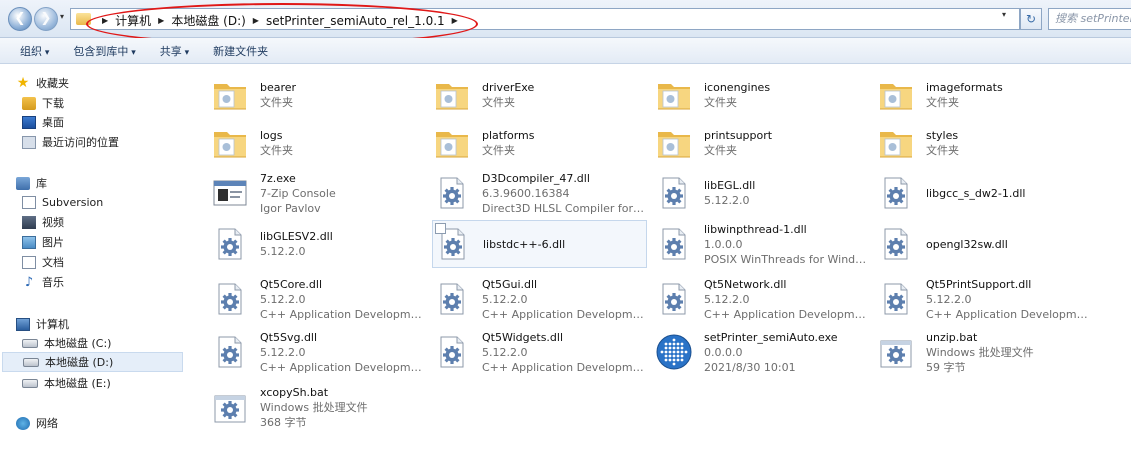  I want to click on sidebar-item-downloads: 下载, so click(43, 103).